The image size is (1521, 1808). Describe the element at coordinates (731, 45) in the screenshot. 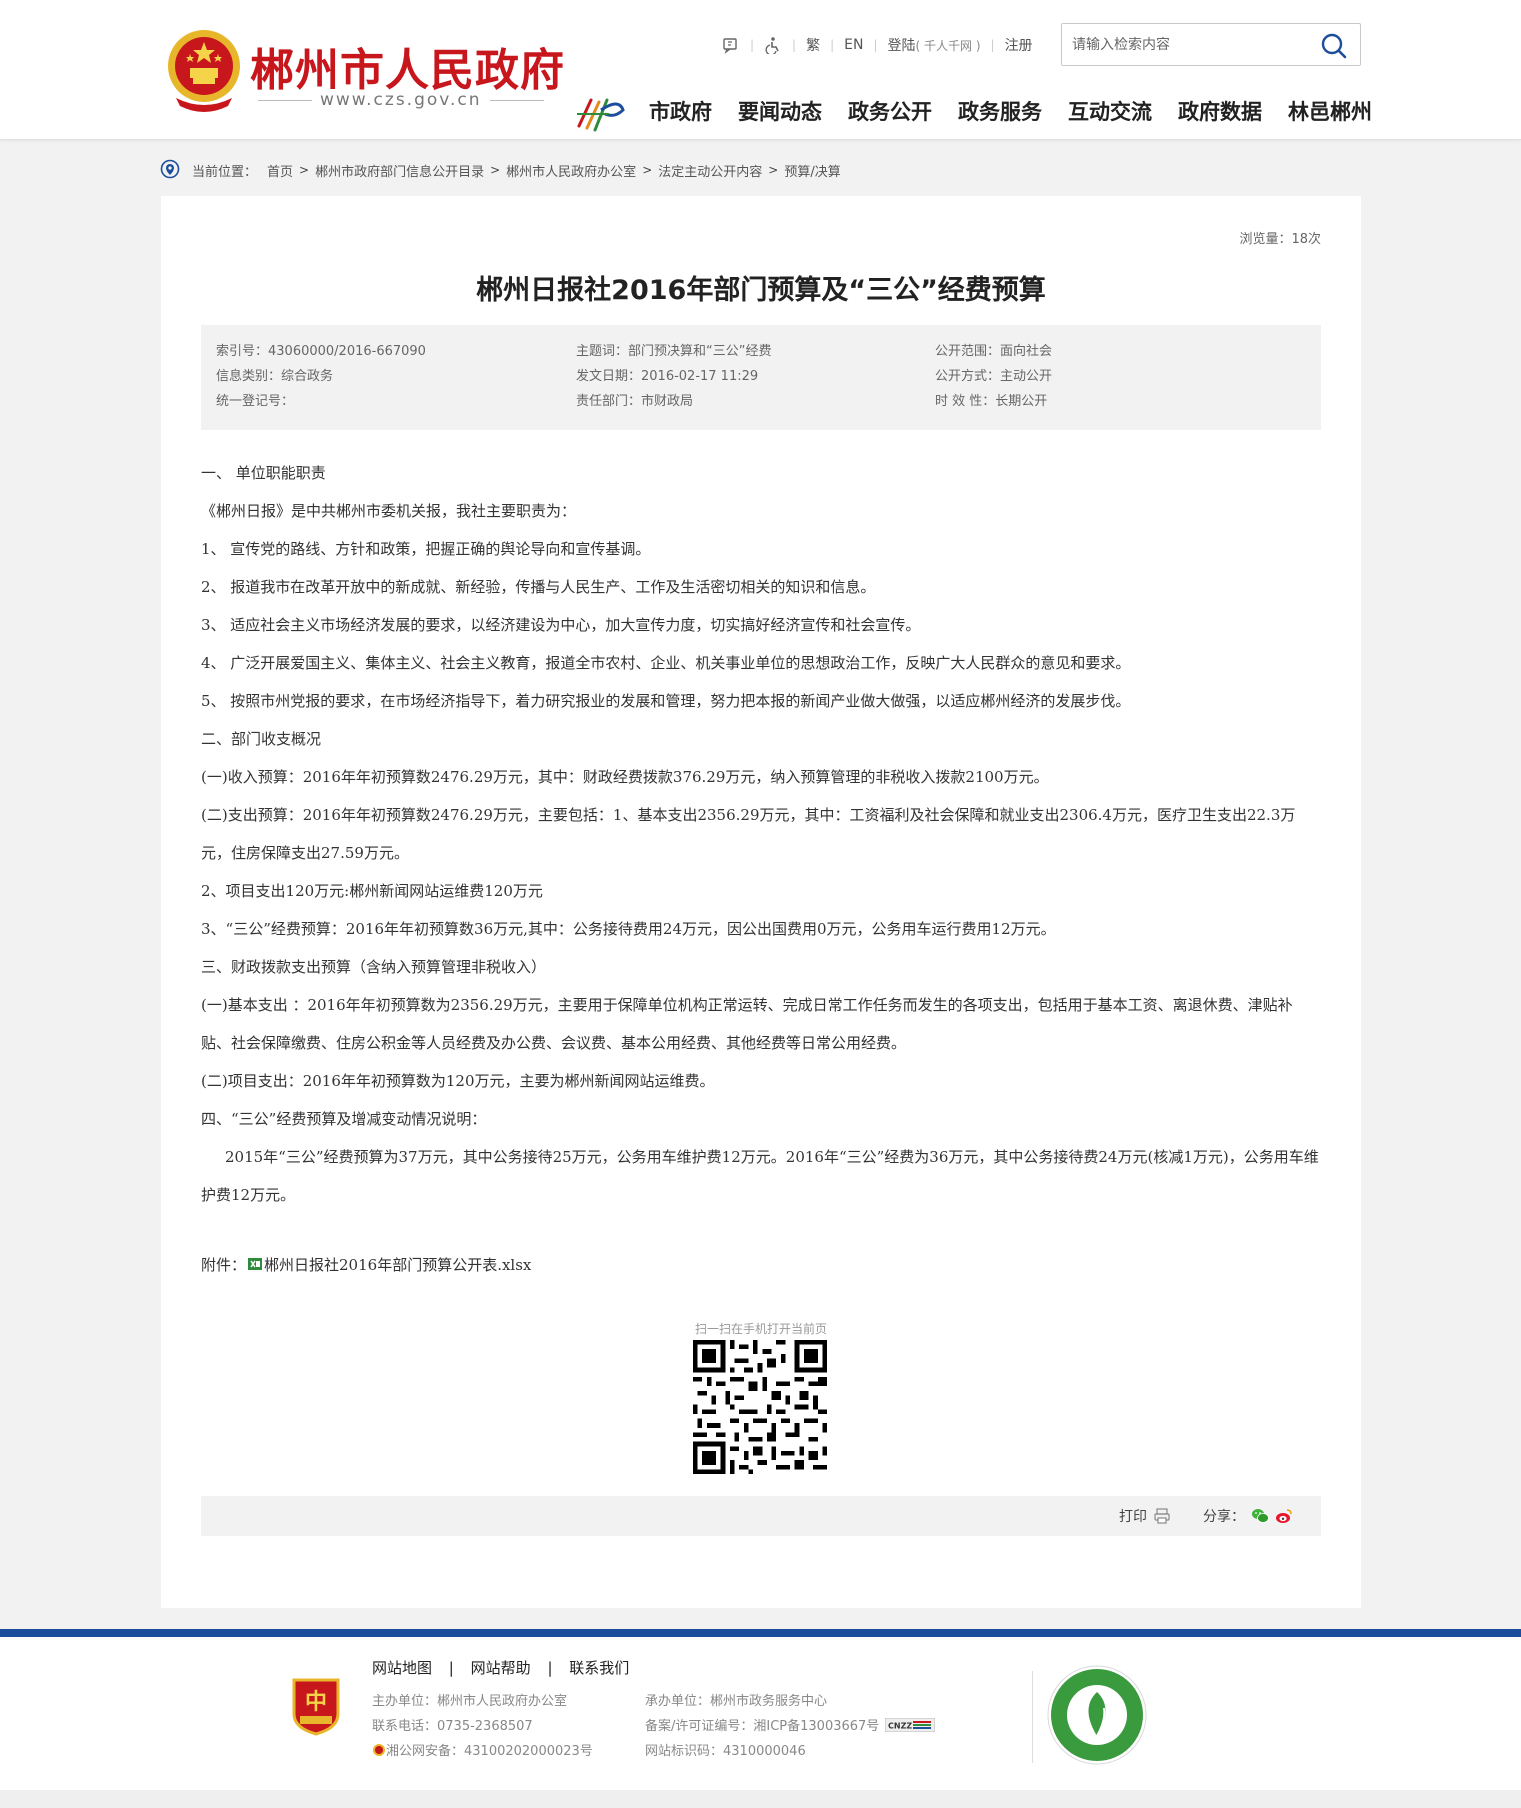

I see `voice-reader-icon` at that location.